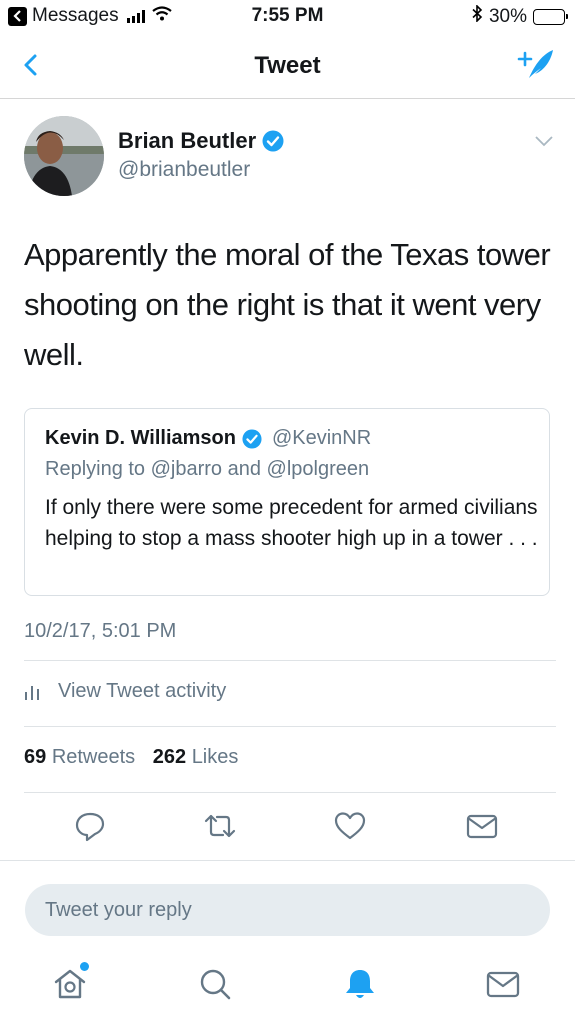 The height and width of the screenshot is (1024, 575). Describe the element at coordinates (142, 691) in the screenshot. I see `view-tweet-activity-label: View Tweet activity` at that location.